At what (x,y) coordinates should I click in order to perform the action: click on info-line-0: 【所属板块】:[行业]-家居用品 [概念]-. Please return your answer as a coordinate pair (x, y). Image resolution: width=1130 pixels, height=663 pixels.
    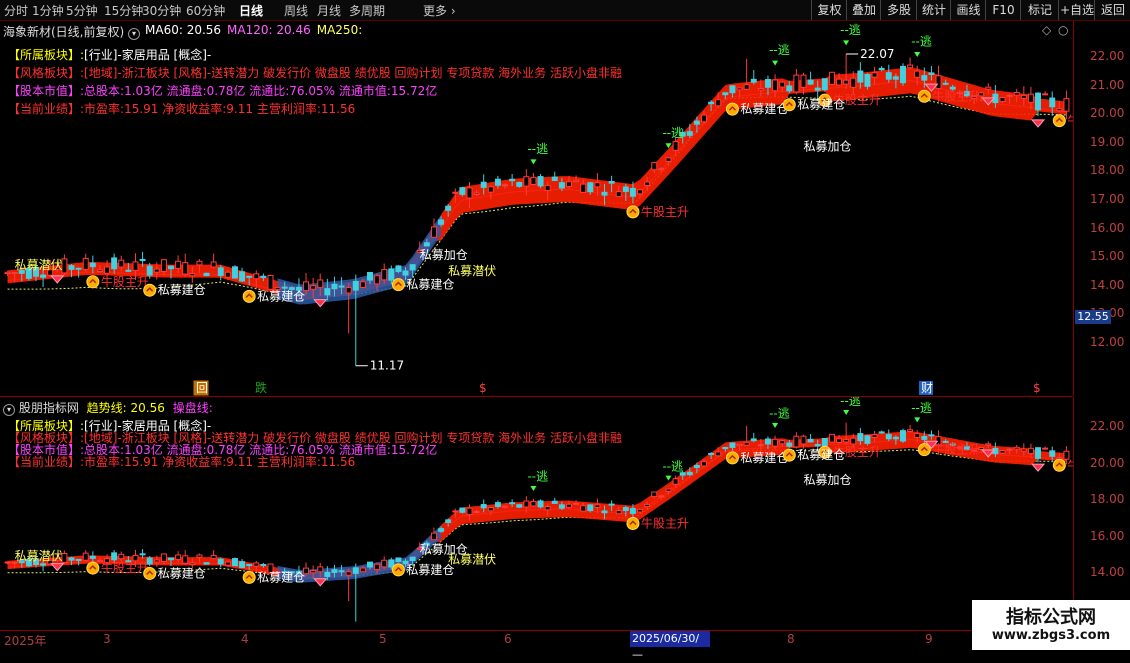
    Looking at the image, I should click on (109, 54).